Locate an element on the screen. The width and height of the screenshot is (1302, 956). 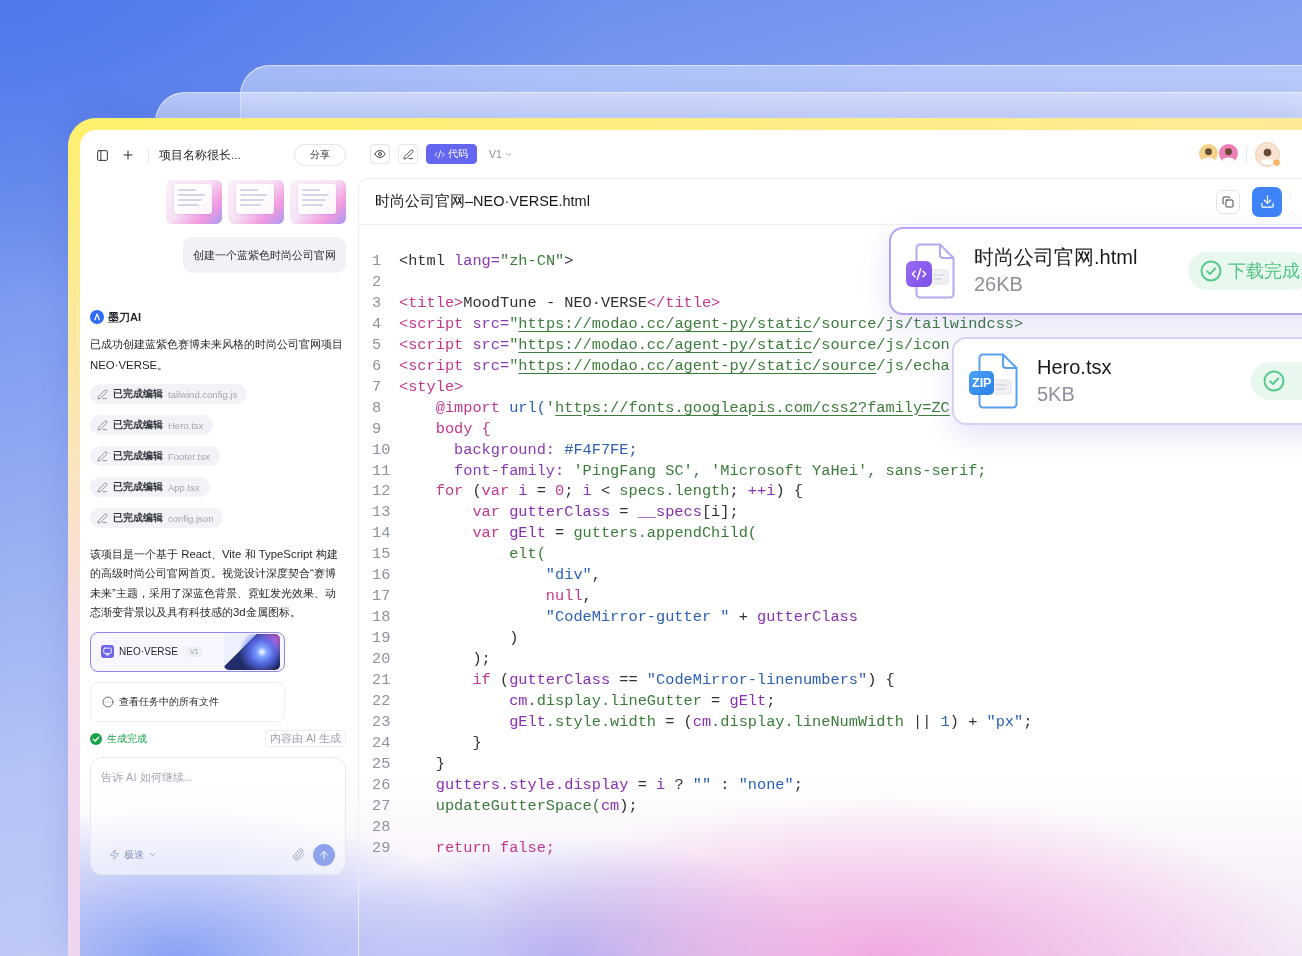
line-number: 11 is located at coordinates (382, 471).